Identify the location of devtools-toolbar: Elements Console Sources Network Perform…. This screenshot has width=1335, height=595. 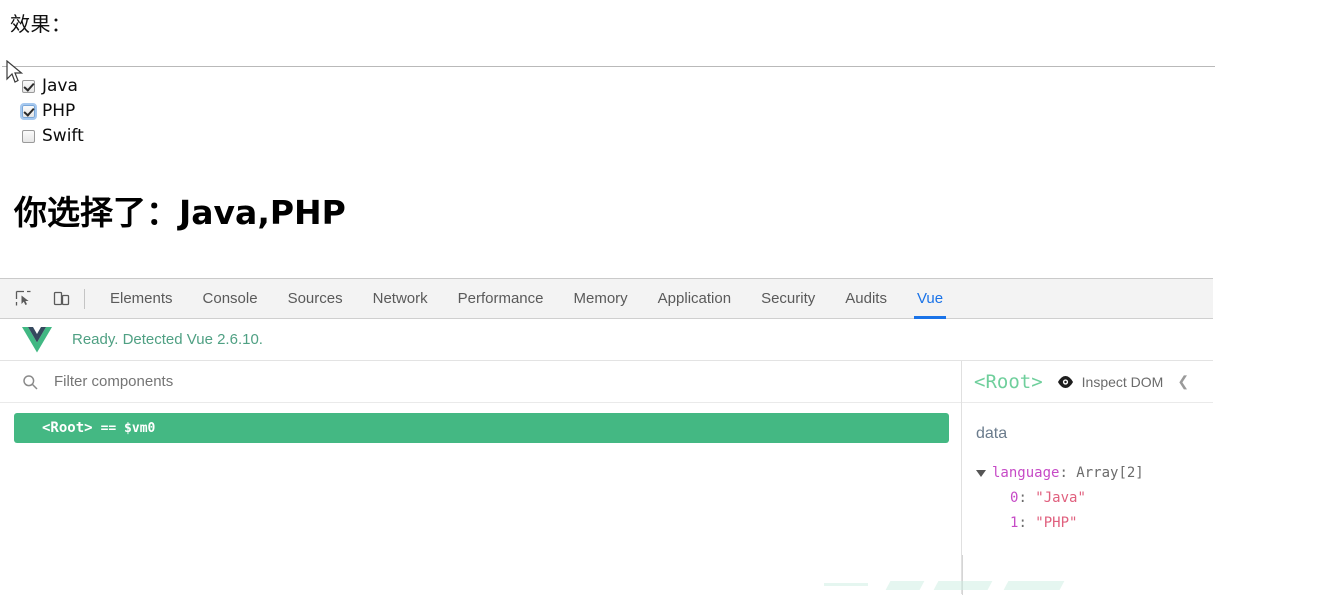
(606, 298).